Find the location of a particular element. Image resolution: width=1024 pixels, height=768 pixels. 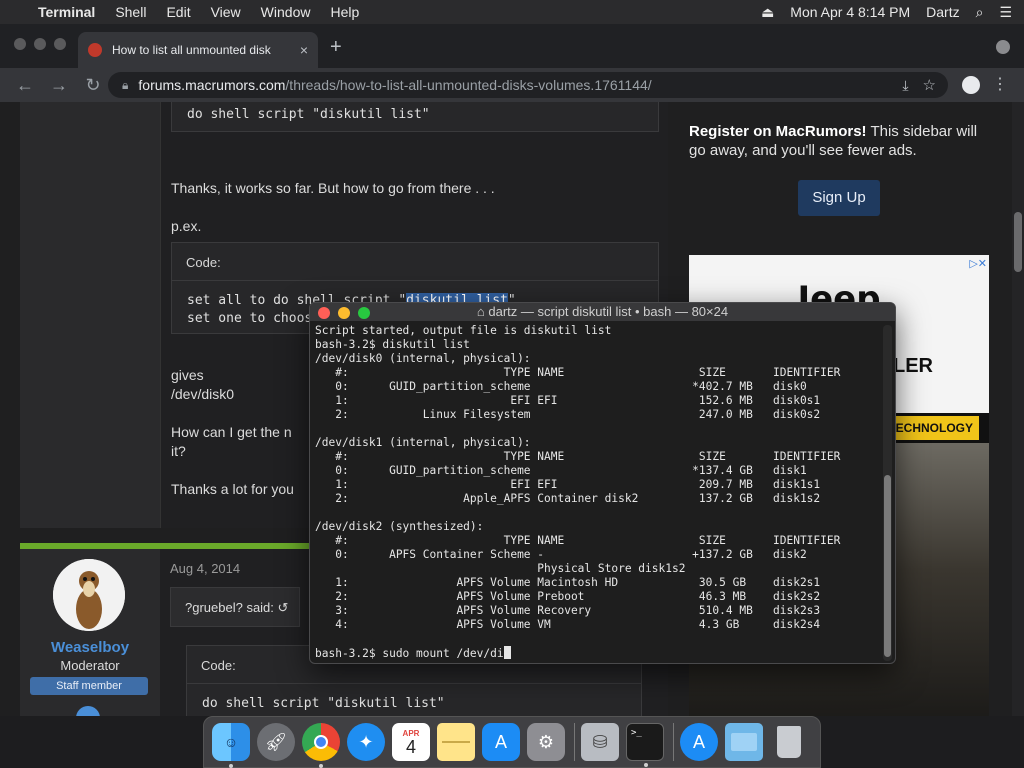

safari-icon: ✦ is located at coordinates (366, 742).